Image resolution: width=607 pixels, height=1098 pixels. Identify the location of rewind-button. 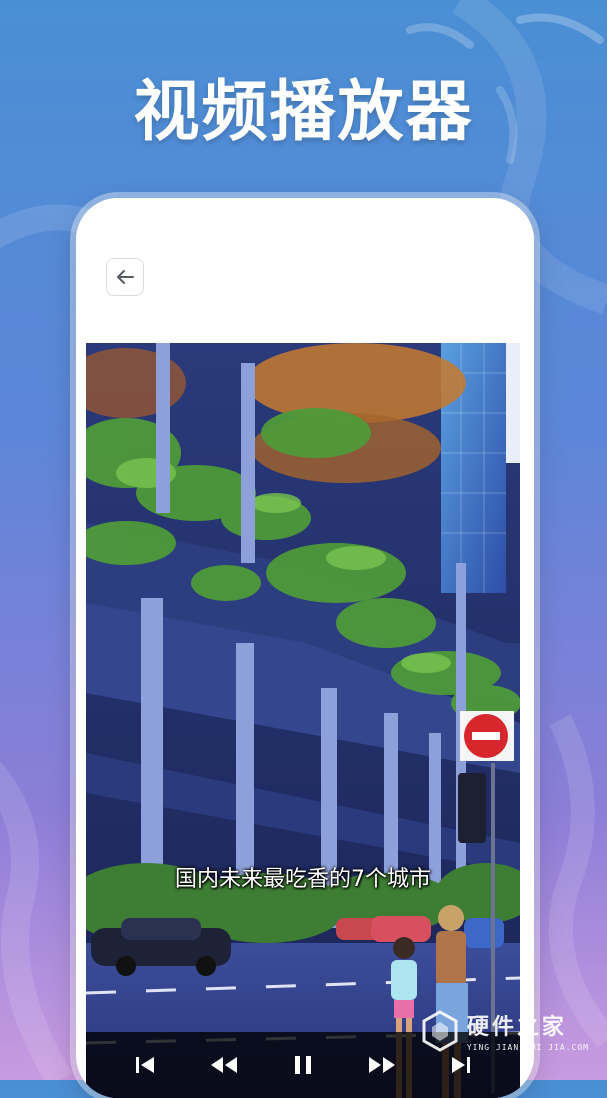
(224, 1065).